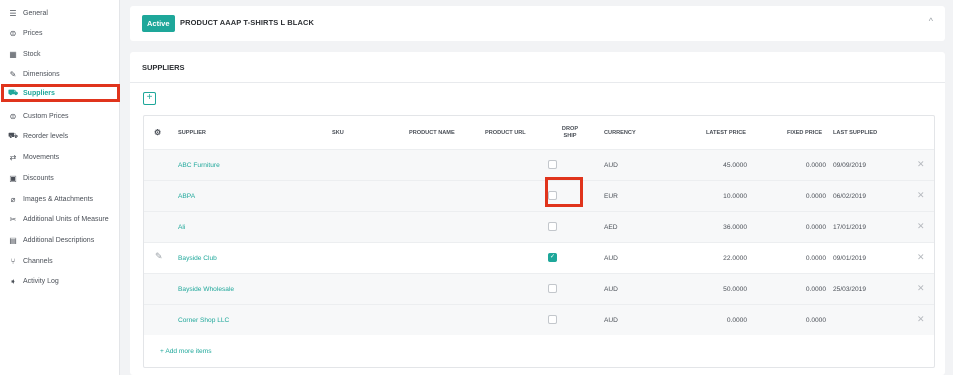 The image size is (953, 375). Describe the element at coordinates (611, 196) in the screenshot. I see `currency-cell: EUR` at that location.